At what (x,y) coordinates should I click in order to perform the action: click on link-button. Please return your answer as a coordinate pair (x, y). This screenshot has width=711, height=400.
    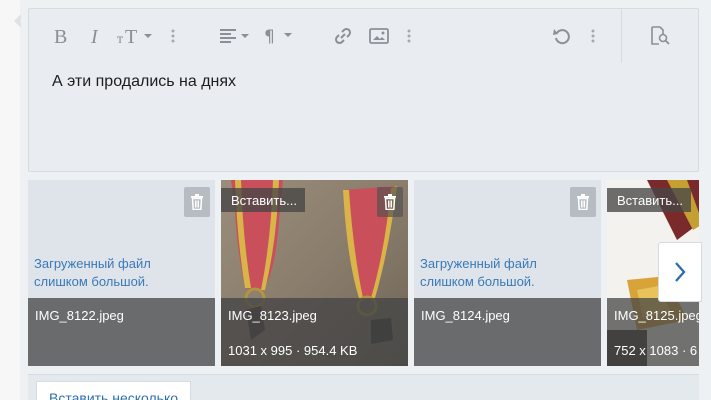
    Looking at the image, I should click on (343, 36).